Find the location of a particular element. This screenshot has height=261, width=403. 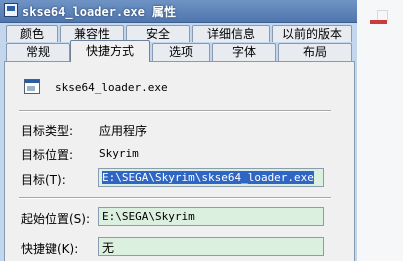

hotkey-text: 无 is located at coordinates (108, 248).